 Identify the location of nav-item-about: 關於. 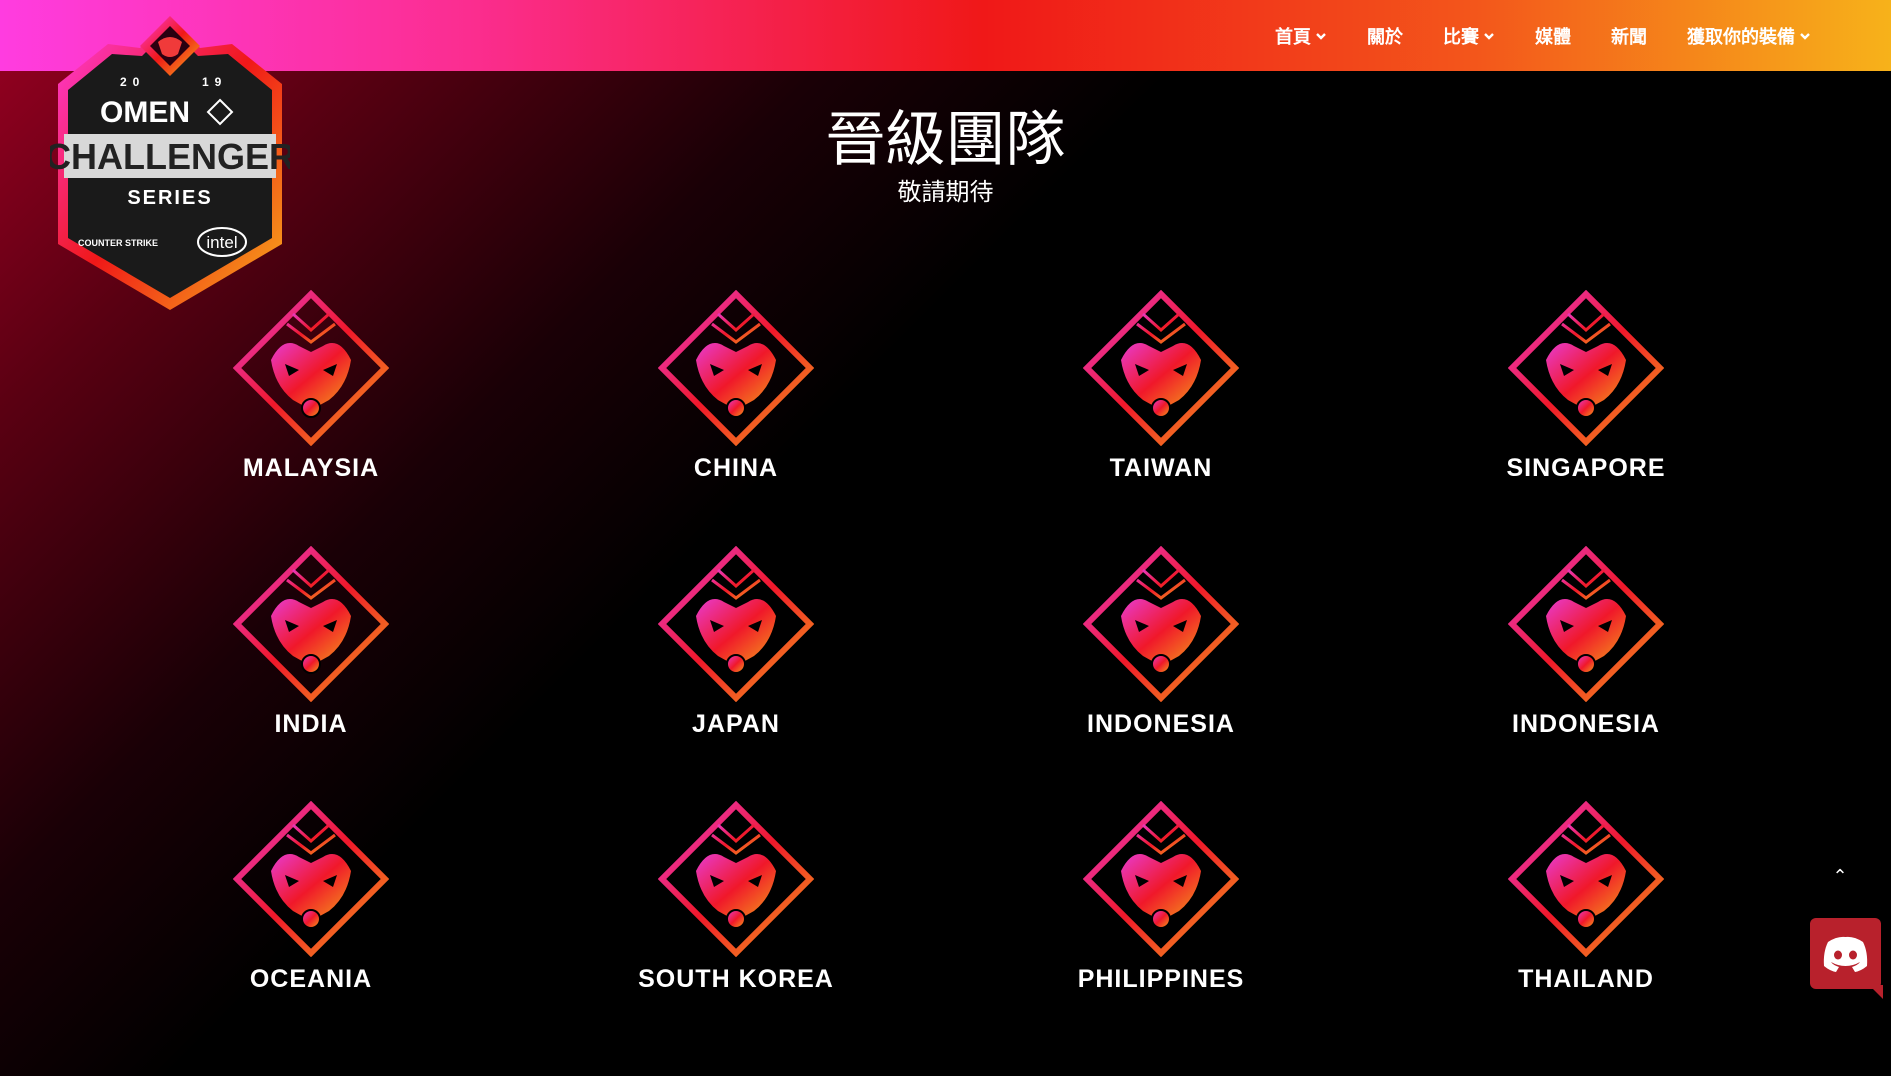
(1385, 36).